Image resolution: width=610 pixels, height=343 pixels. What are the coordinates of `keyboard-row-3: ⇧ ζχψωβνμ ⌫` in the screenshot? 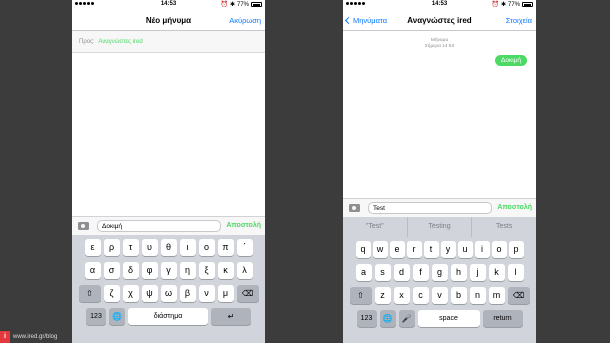 It's located at (168, 293).